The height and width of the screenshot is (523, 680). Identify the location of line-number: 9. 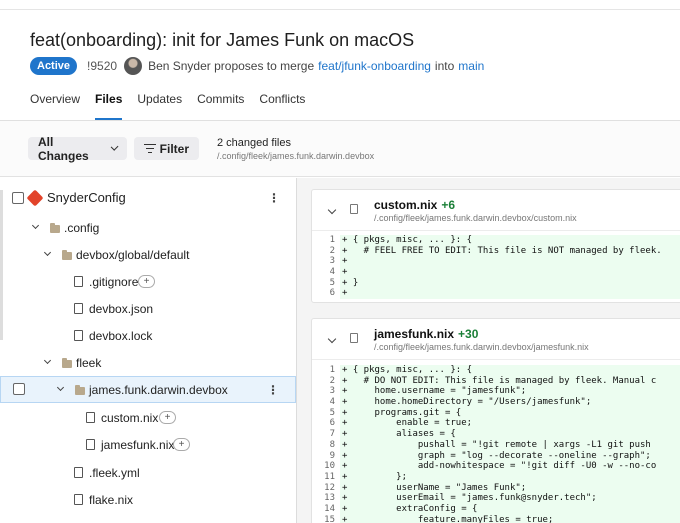
(326, 456).